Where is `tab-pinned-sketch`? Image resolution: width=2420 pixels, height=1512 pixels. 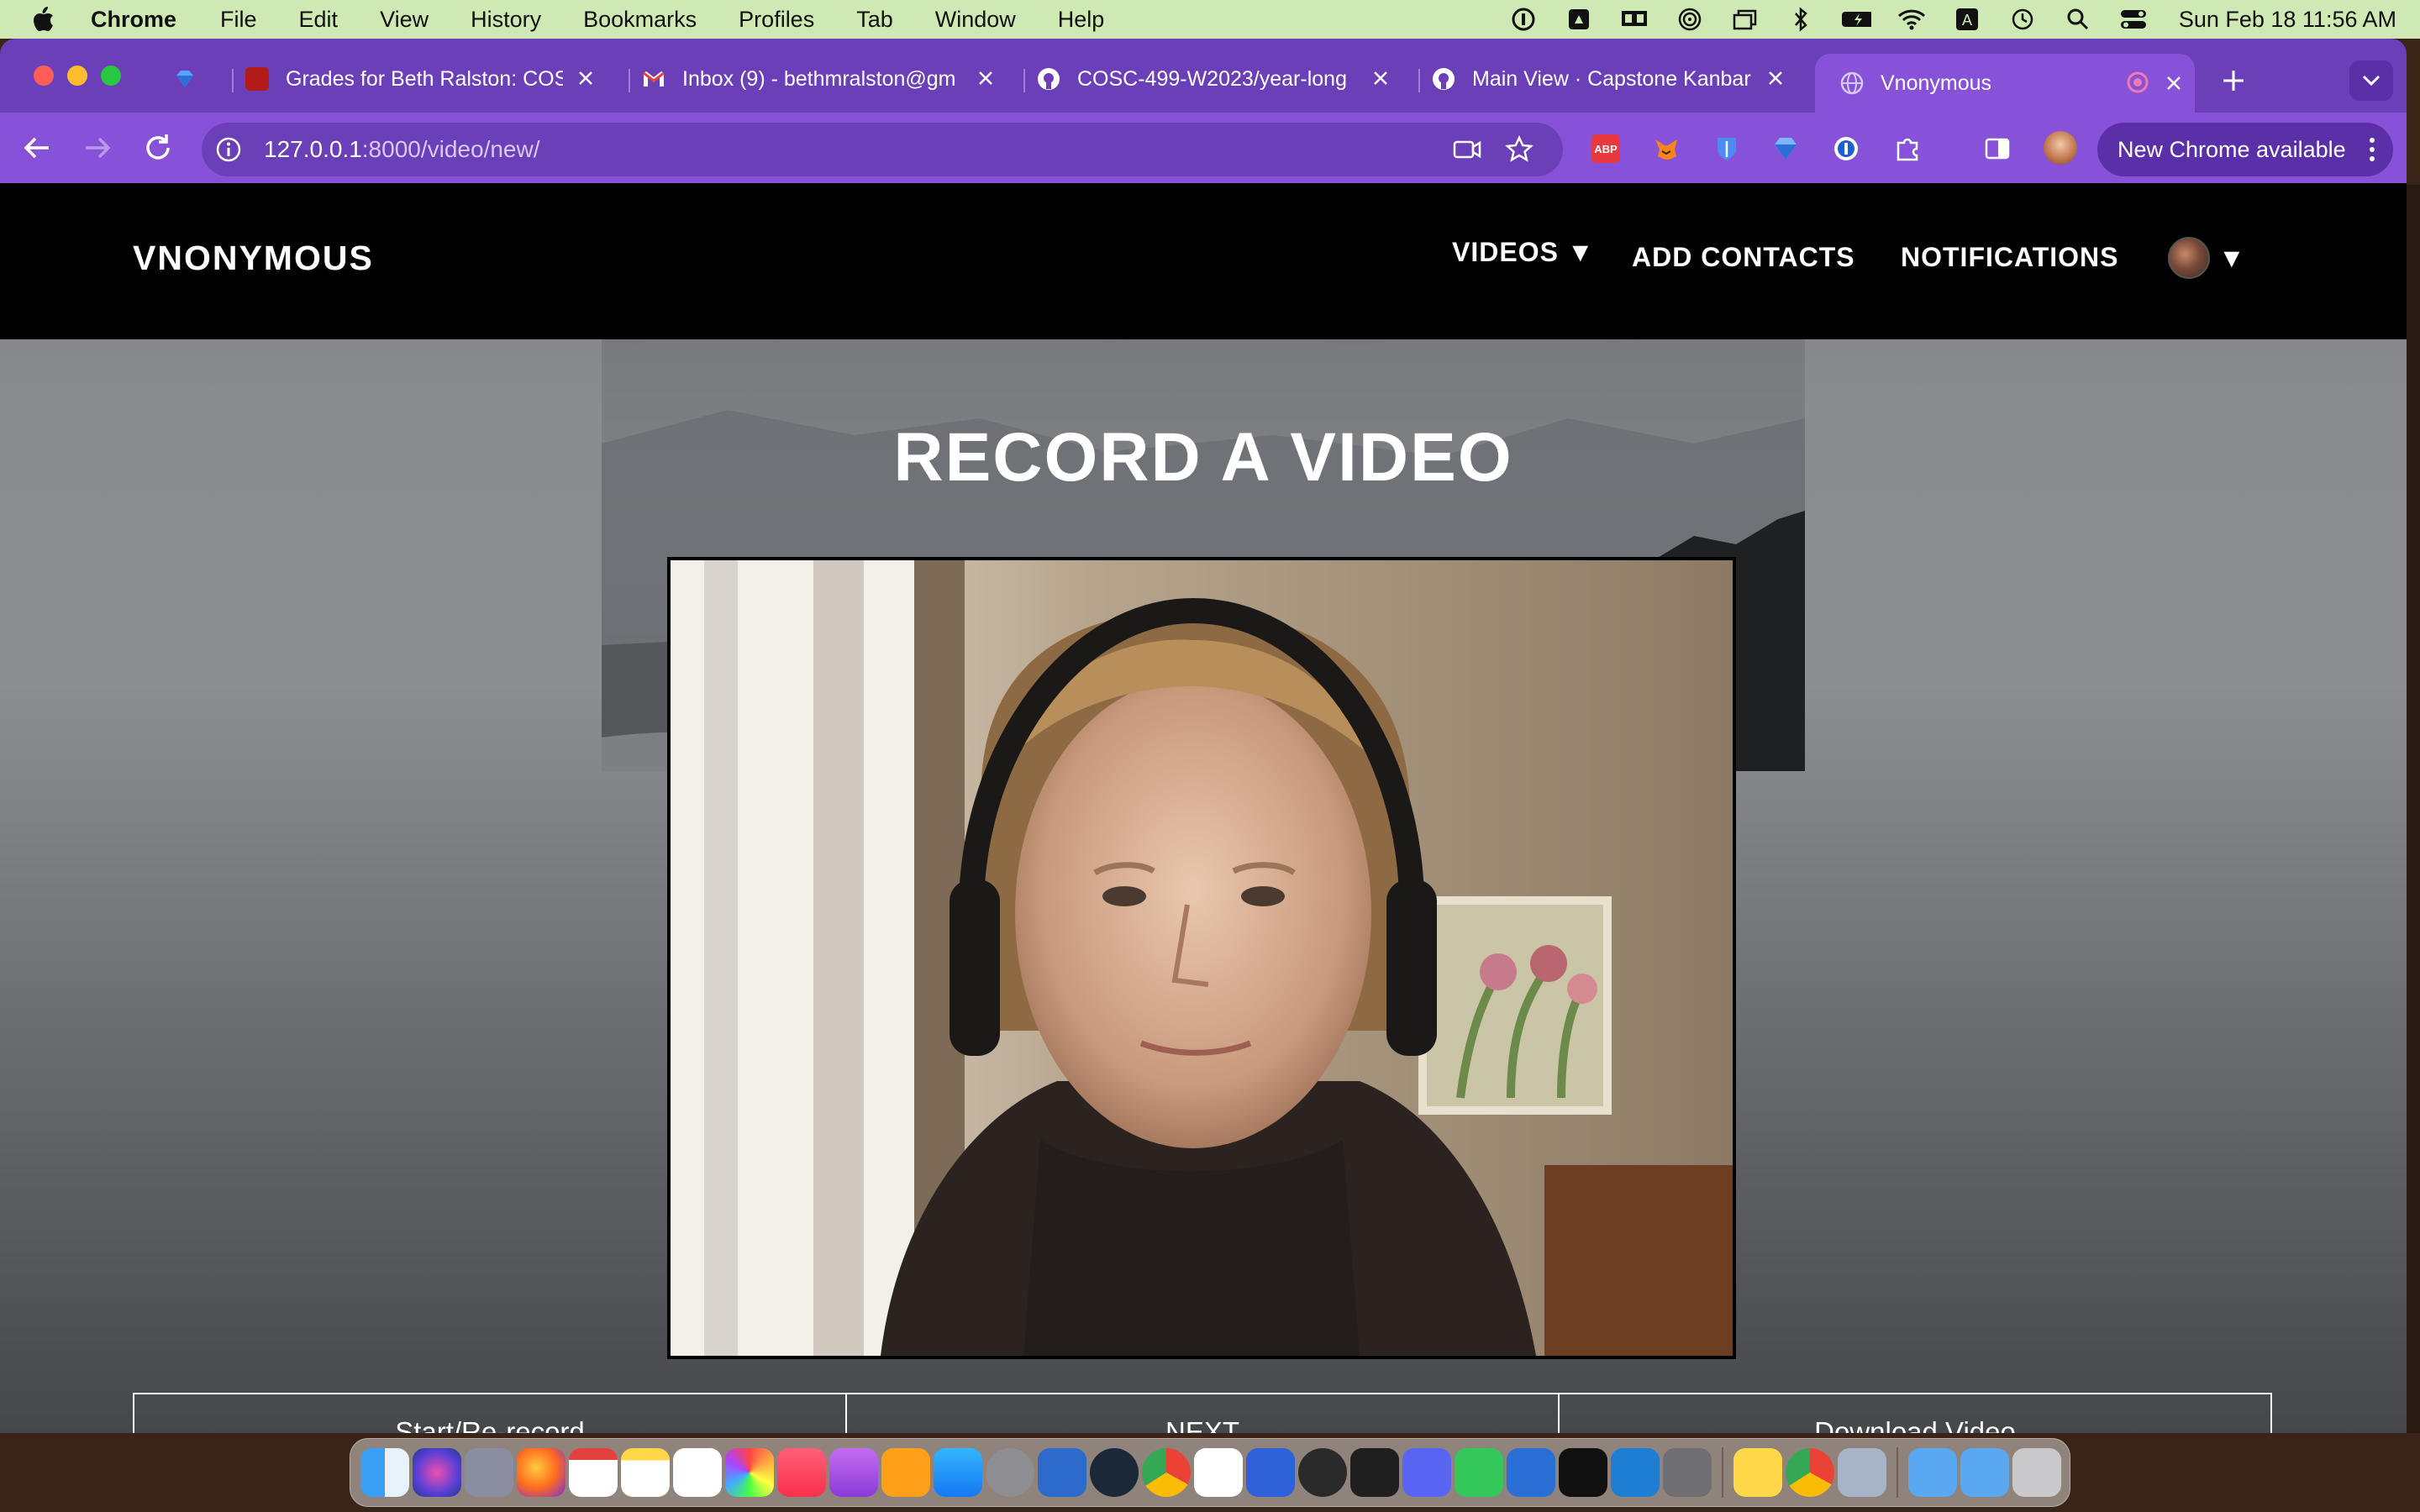 tab-pinned-sketch is located at coordinates (190, 79).